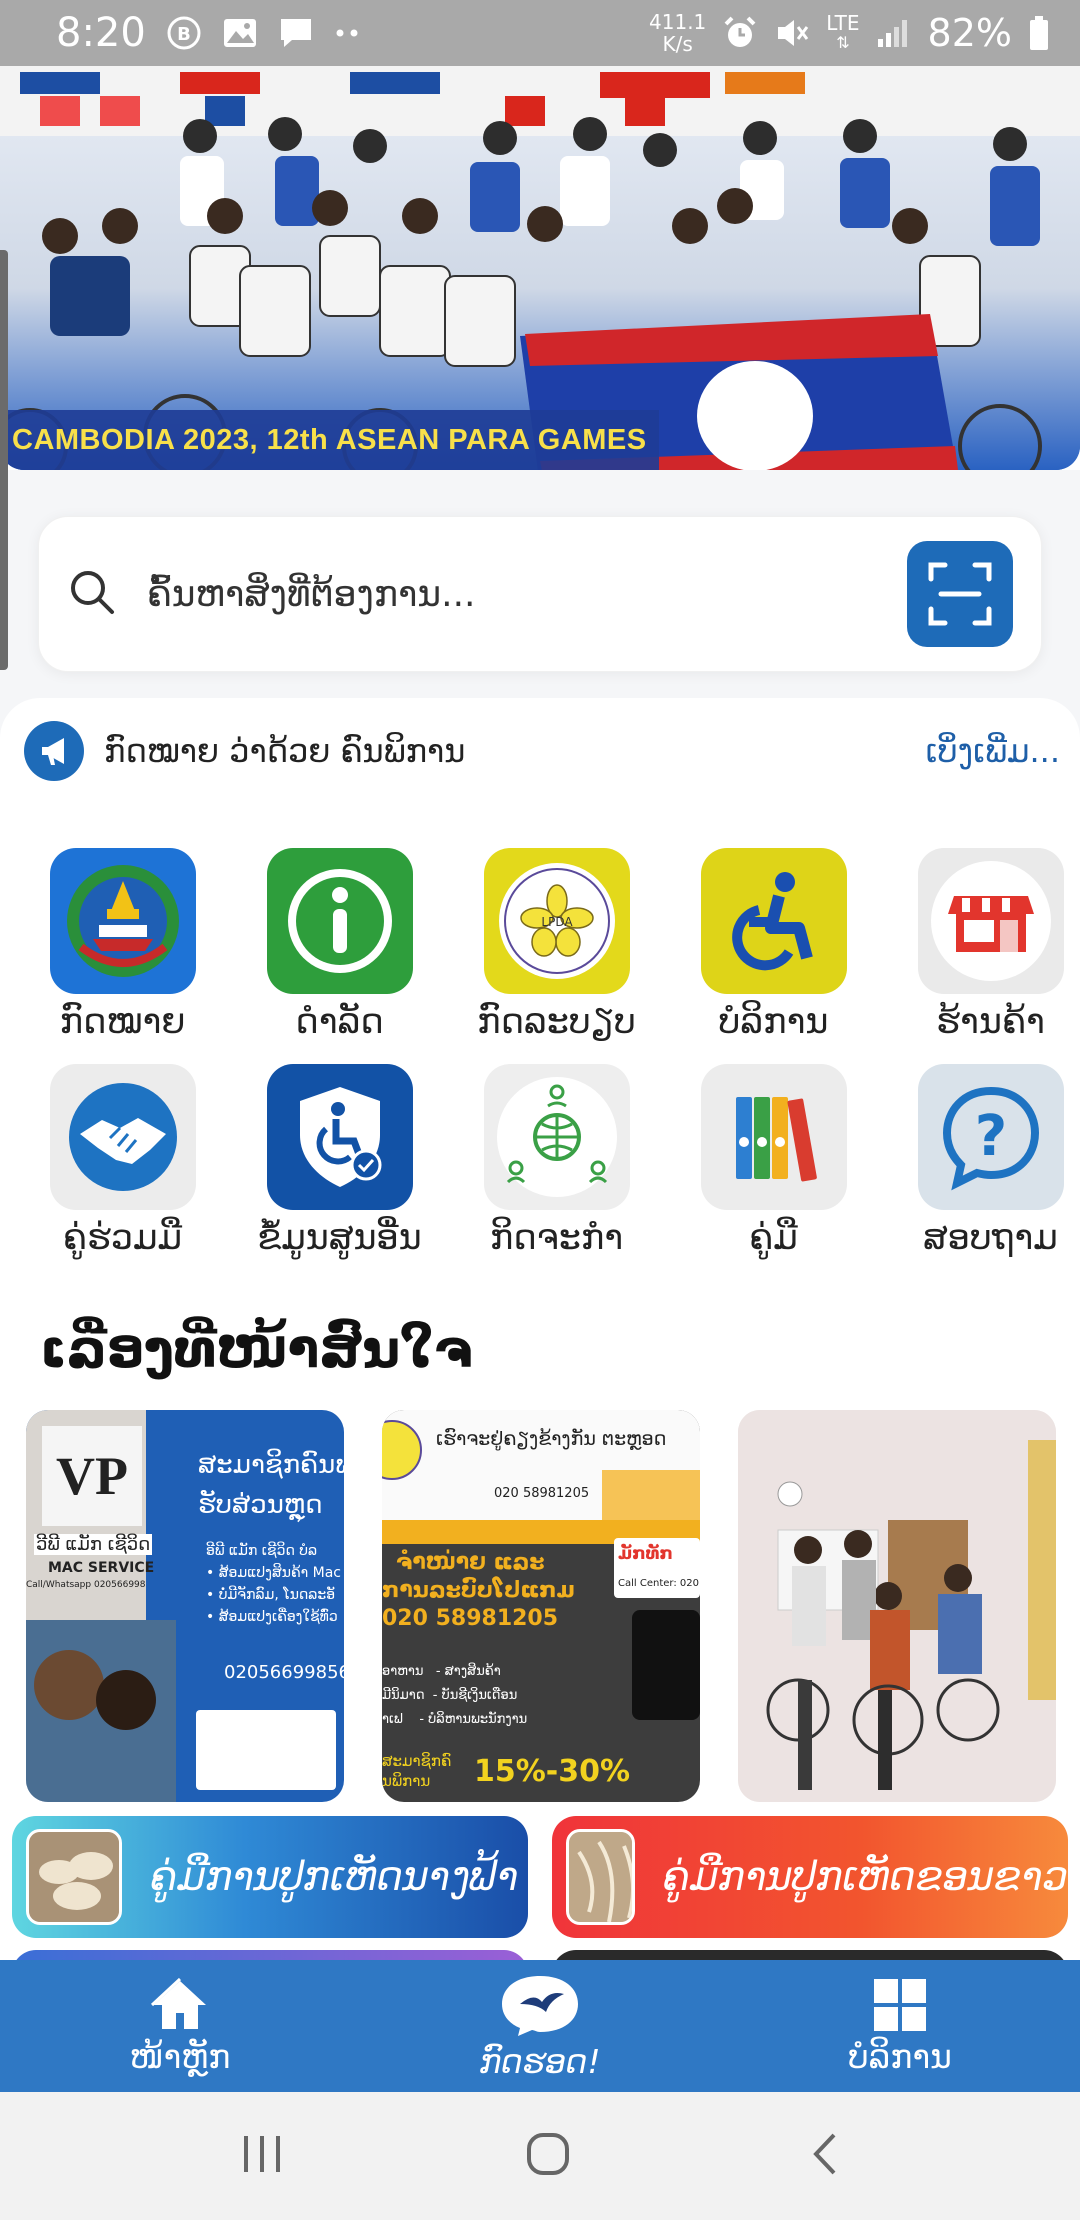 This screenshot has width=1080, height=2220. I want to click on card1-headline: ສະມາຊິກຄົນພ, so click(271, 1465).